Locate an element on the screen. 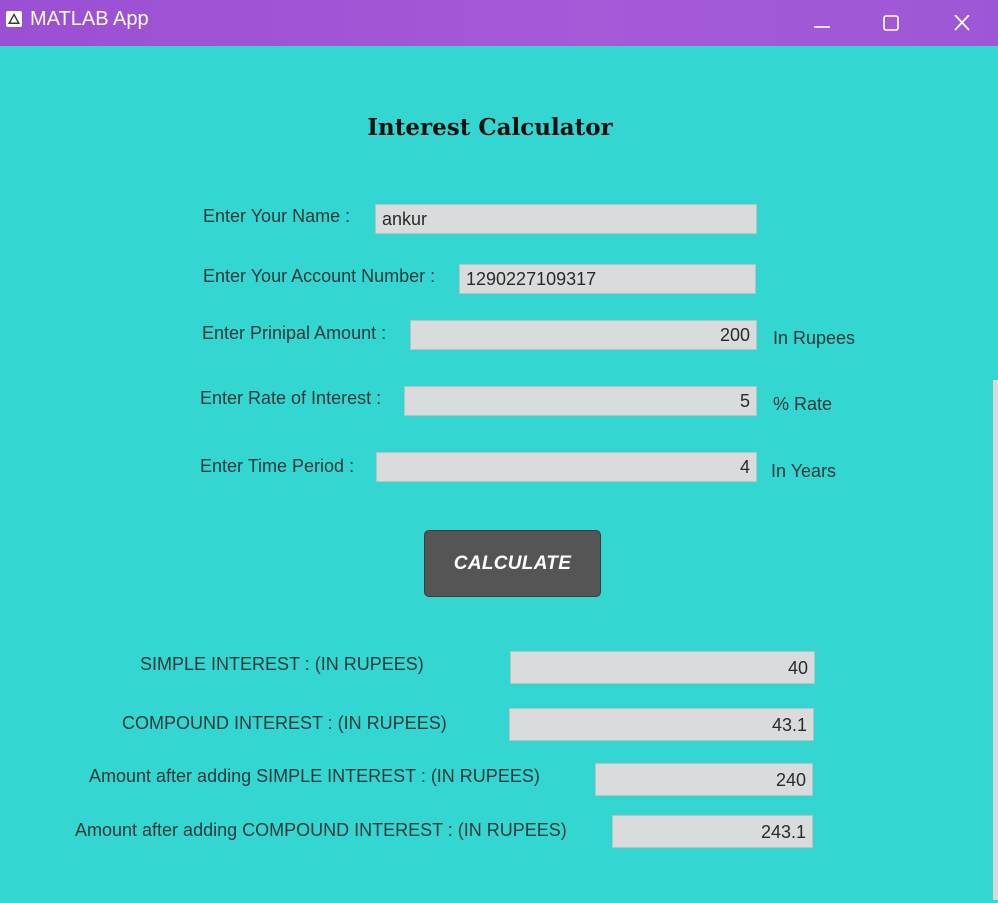  simple-interest-output: 40 is located at coordinates (662, 667).